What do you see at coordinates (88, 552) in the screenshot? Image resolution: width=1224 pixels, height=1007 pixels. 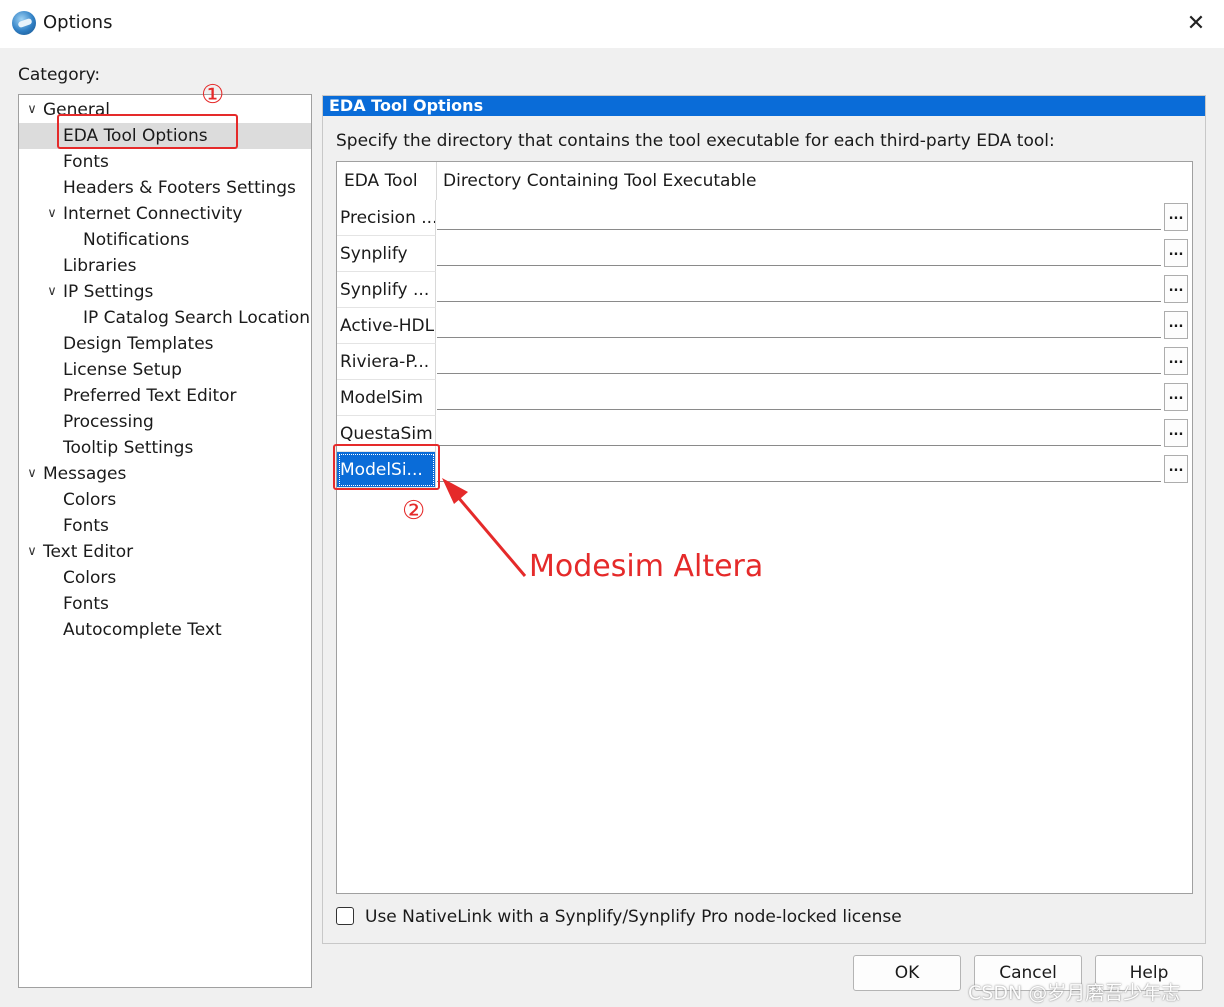 I see `tree-item-label: Text Editor` at bounding box center [88, 552].